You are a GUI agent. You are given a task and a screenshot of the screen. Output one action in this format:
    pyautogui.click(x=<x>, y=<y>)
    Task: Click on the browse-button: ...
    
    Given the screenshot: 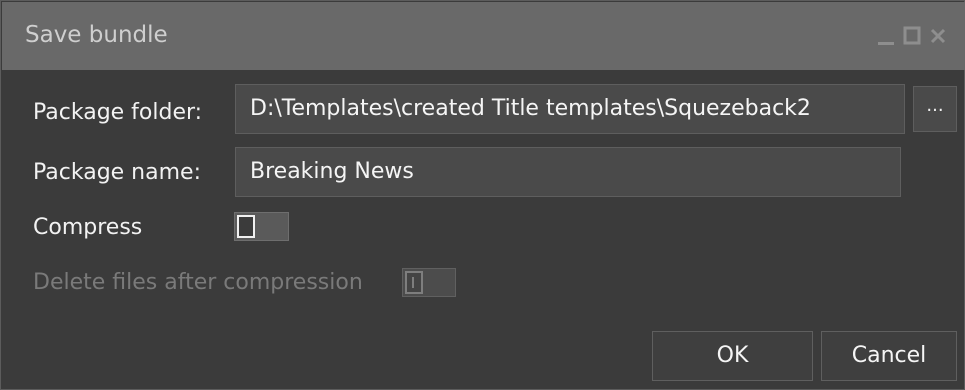 What is the action you would take?
    pyautogui.click(x=935, y=109)
    